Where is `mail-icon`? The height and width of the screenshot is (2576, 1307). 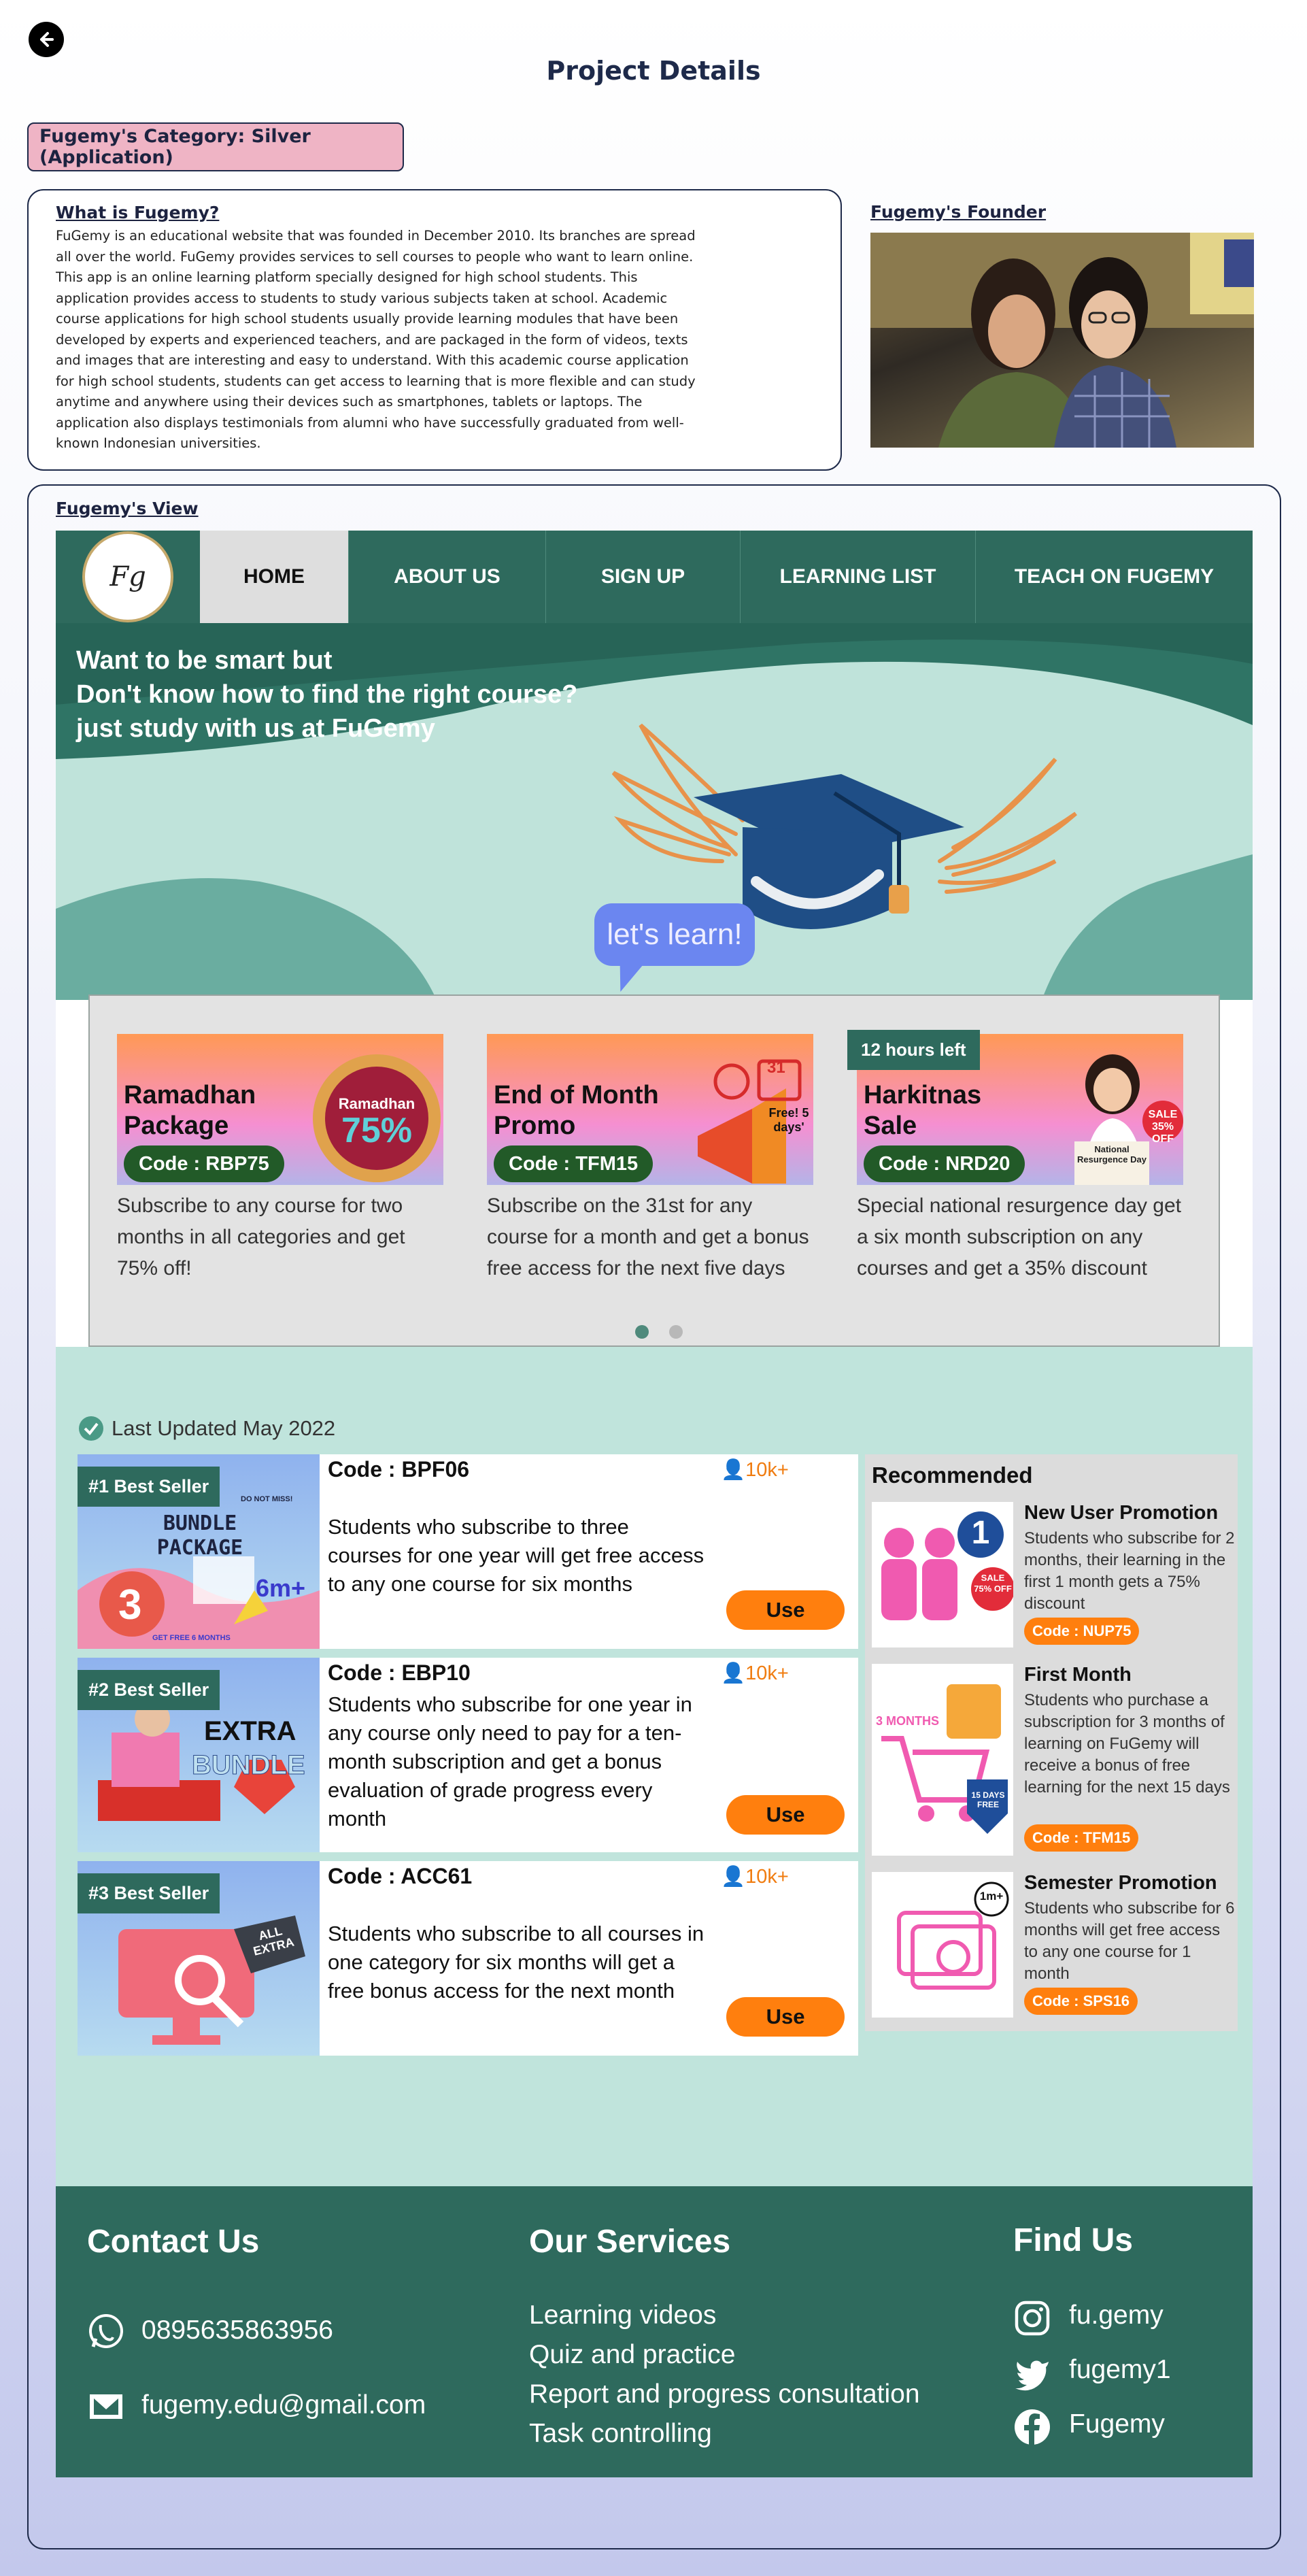
mail-icon is located at coordinates (106, 2406).